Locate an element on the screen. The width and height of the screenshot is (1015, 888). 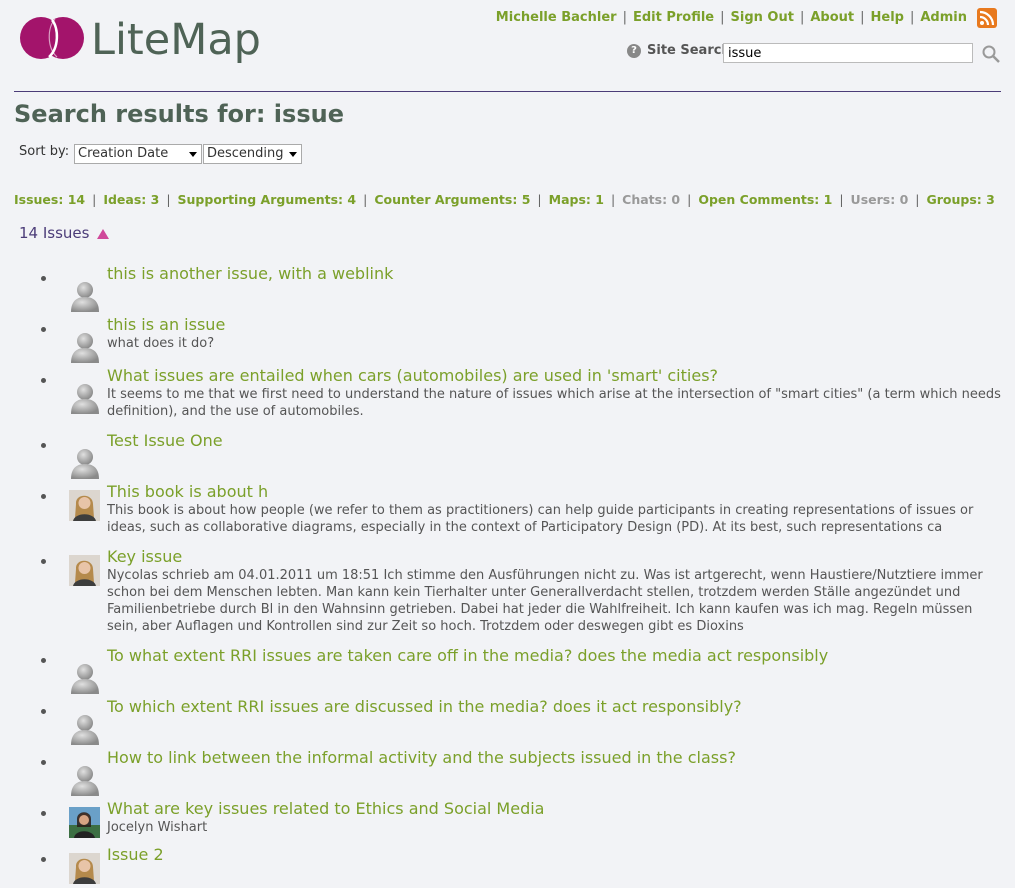
sort-order-select: Descending is located at coordinates (252, 154).